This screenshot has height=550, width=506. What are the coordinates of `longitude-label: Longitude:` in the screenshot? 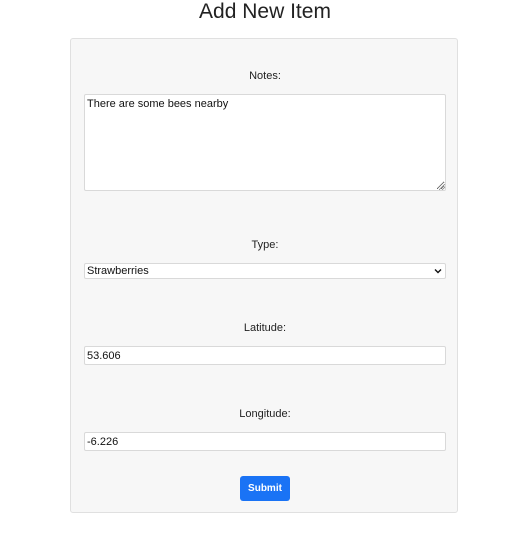 It's located at (265, 414).